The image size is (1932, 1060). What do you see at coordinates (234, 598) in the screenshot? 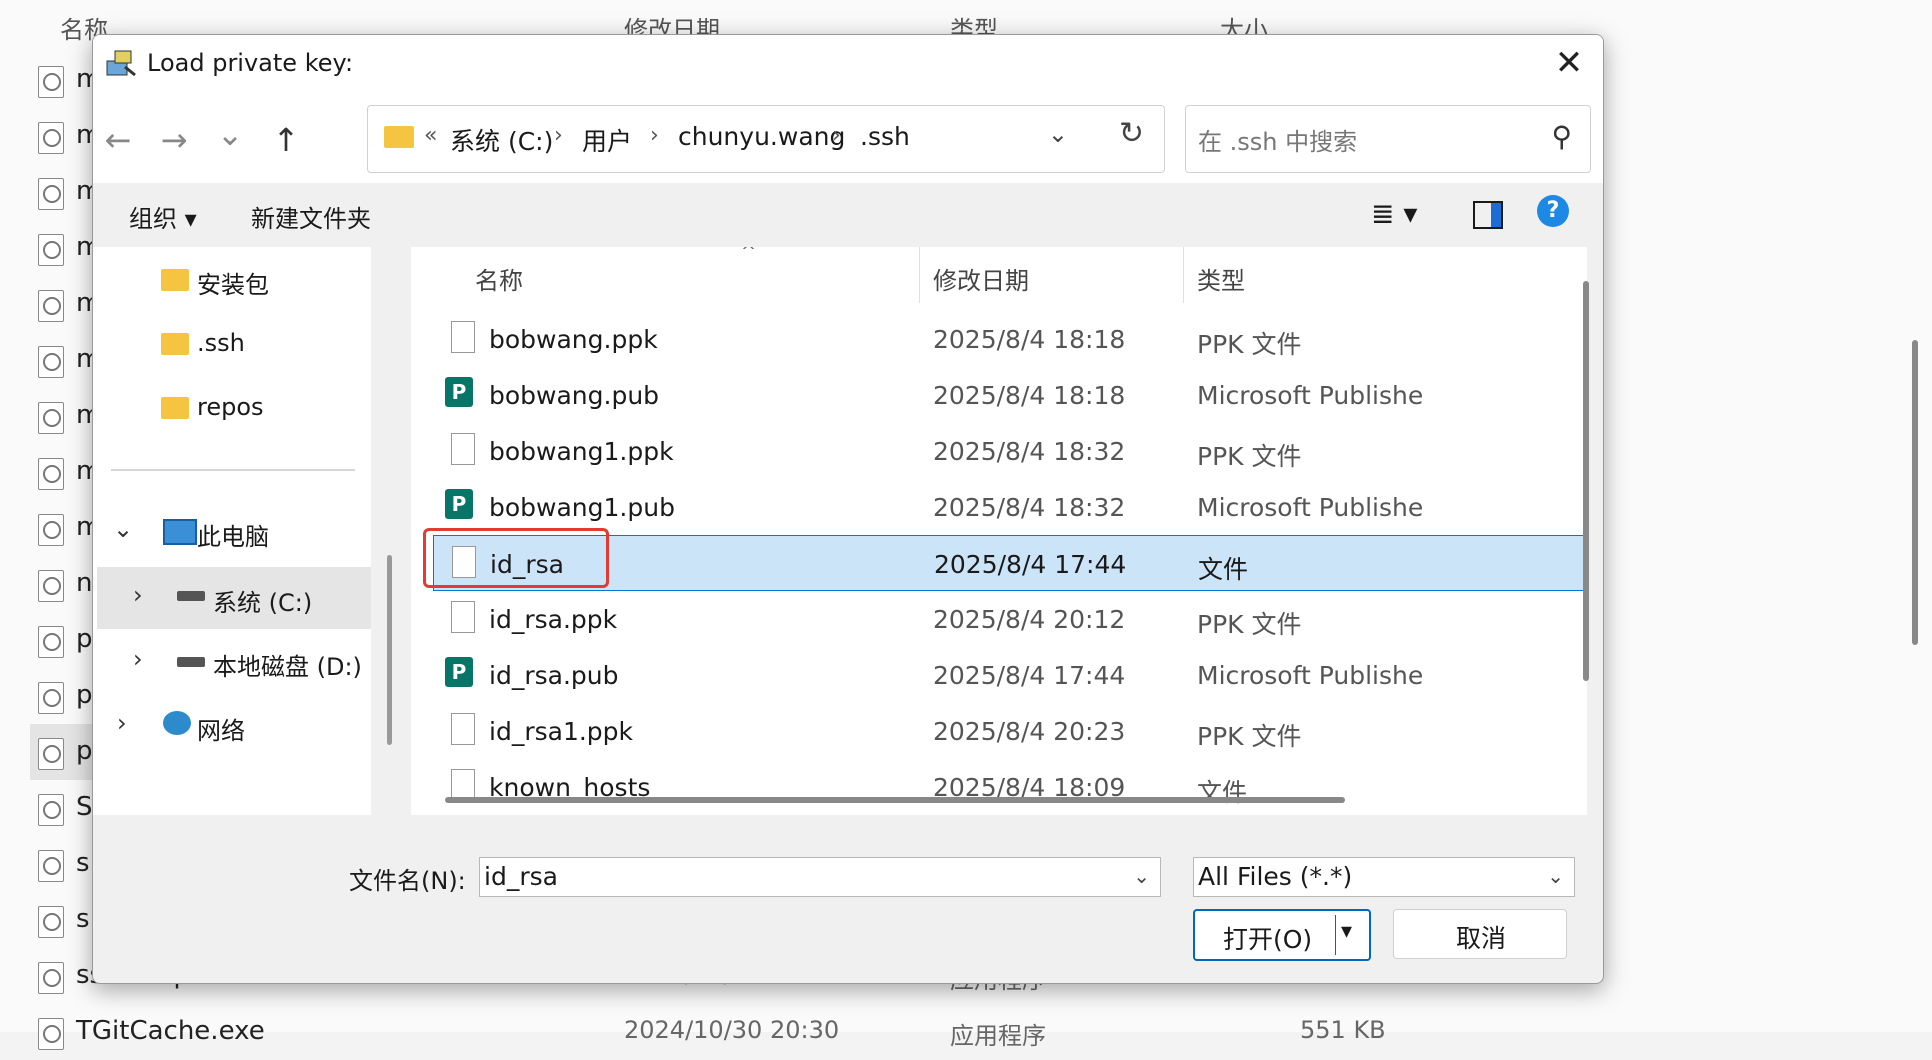
I see `nav-item-drive-c: › 系统 (C:)` at bounding box center [234, 598].